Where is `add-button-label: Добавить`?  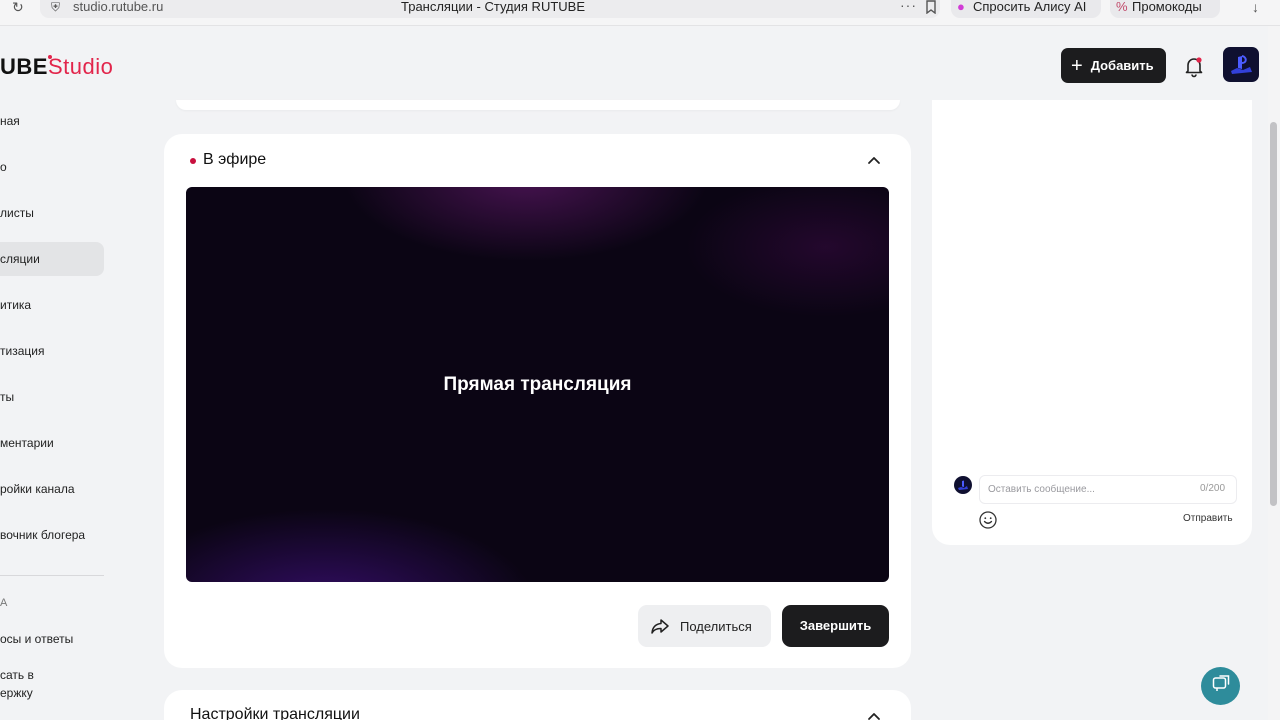 add-button-label: Добавить is located at coordinates (1122, 65).